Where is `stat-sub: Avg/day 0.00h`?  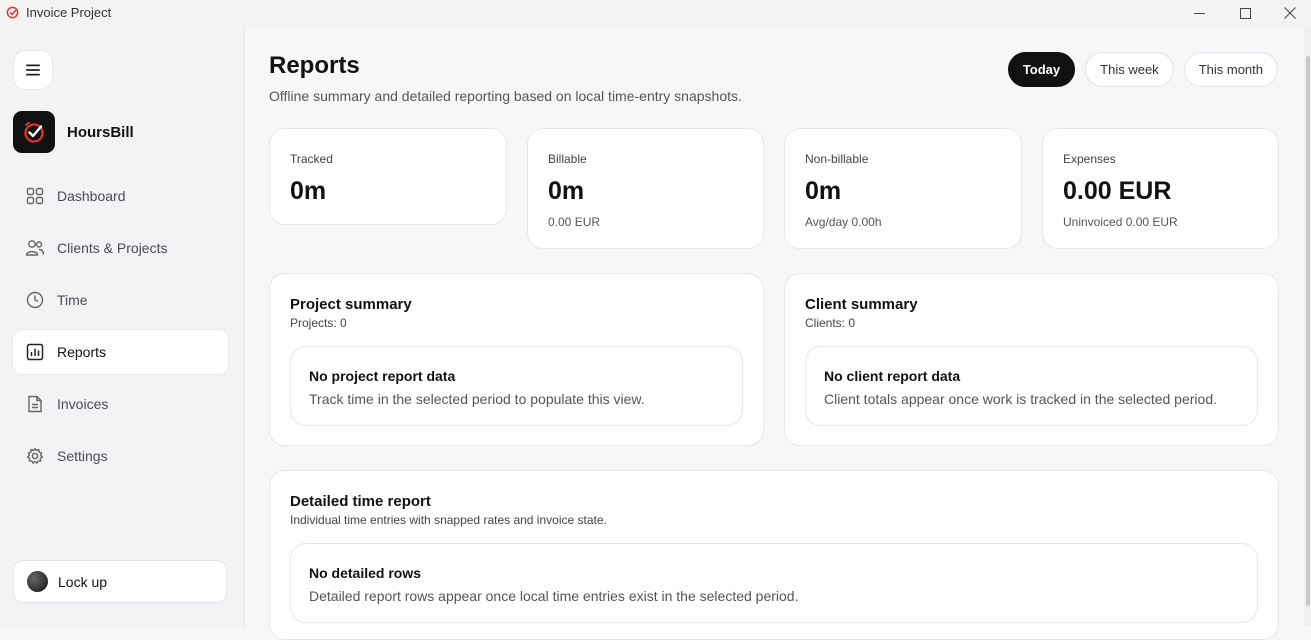
stat-sub: Avg/day 0.00h is located at coordinates (843, 222).